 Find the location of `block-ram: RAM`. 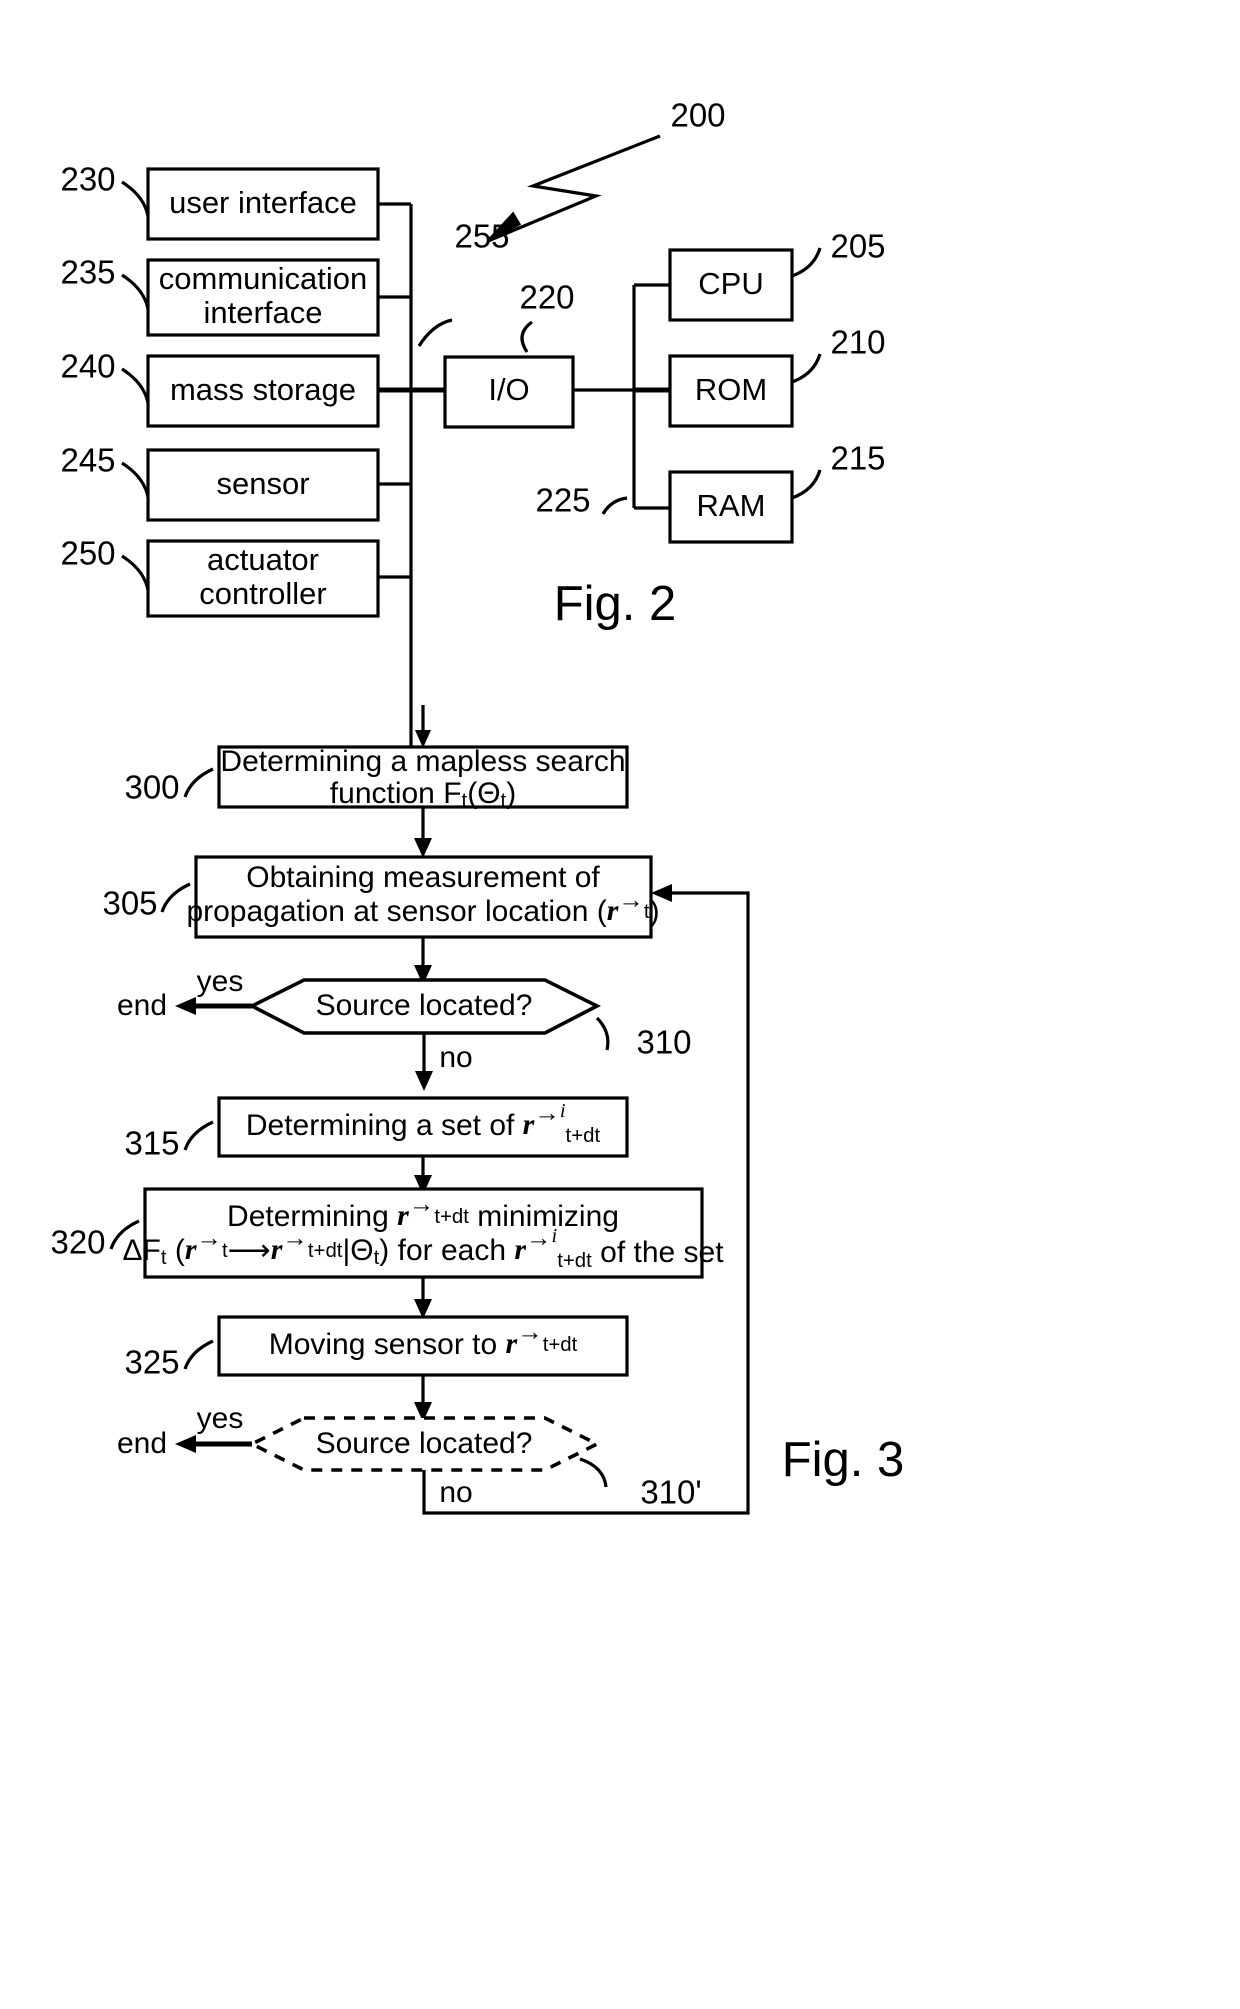

block-ram: RAM is located at coordinates (731, 507).